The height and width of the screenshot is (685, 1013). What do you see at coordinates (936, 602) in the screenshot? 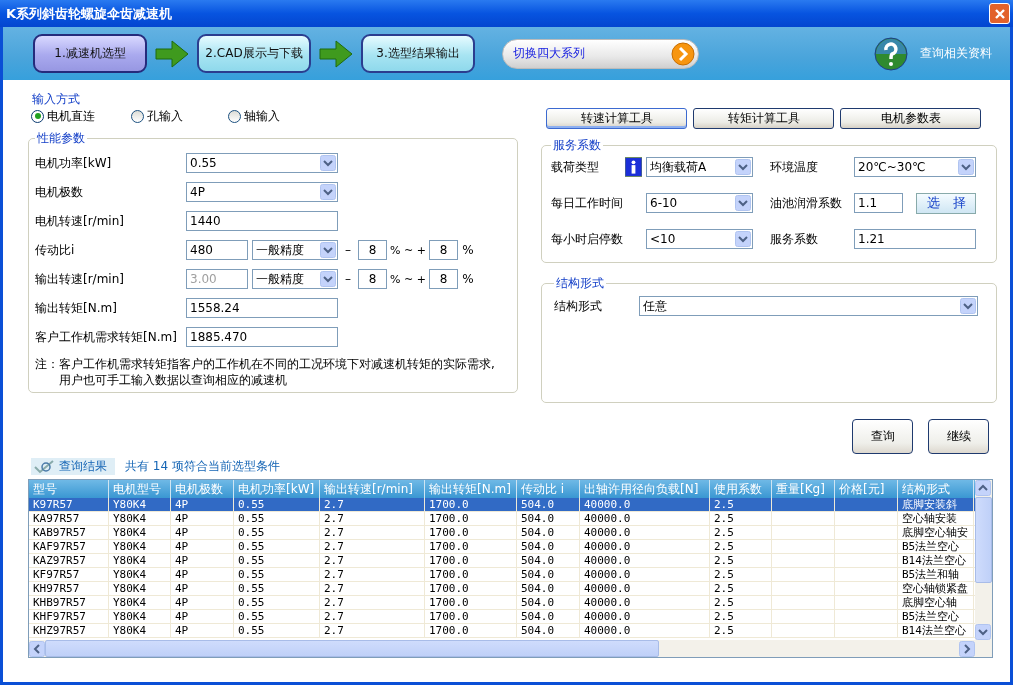
I see `table-cell: 底脚空心轴` at bounding box center [936, 602].